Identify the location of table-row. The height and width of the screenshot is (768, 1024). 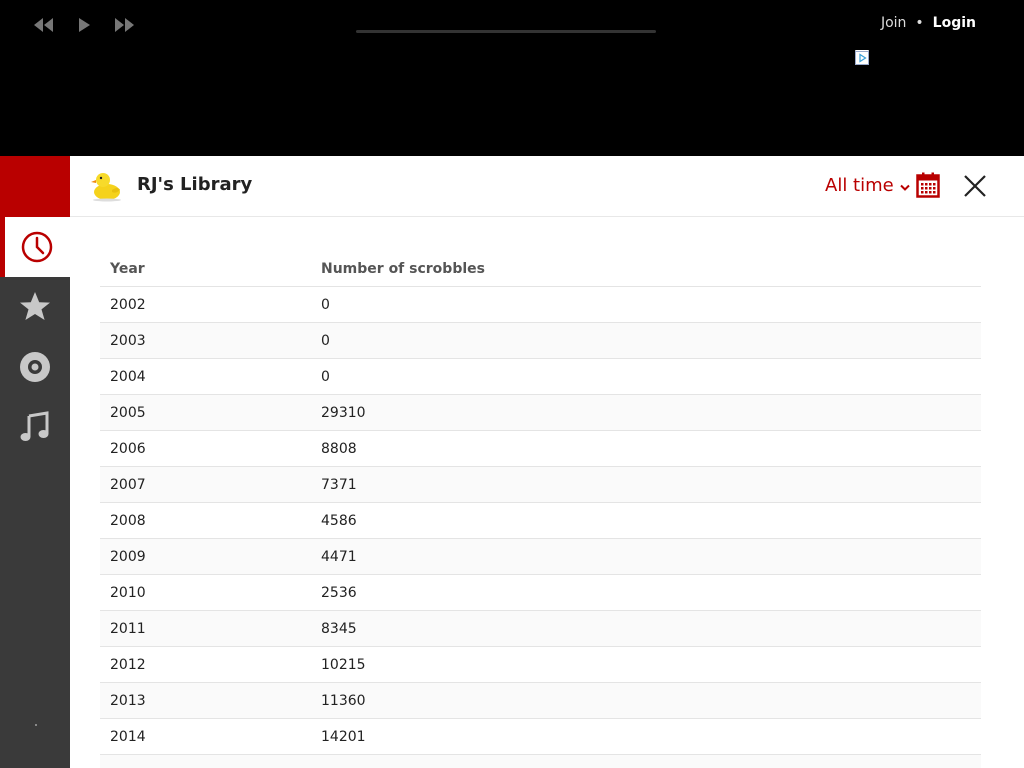
(540, 761).